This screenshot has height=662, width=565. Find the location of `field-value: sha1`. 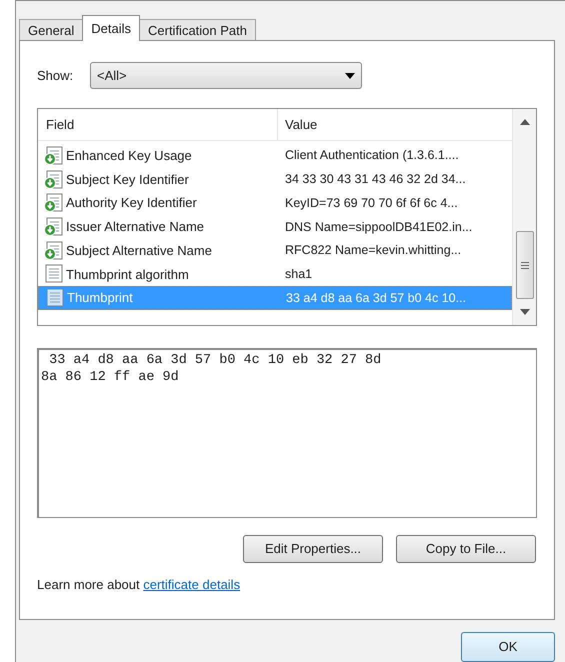

field-value: sha1 is located at coordinates (298, 274).